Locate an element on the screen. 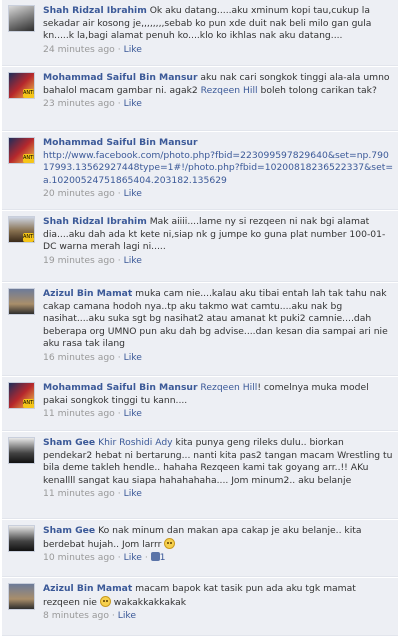  likes-count: 1 is located at coordinates (163, 557).